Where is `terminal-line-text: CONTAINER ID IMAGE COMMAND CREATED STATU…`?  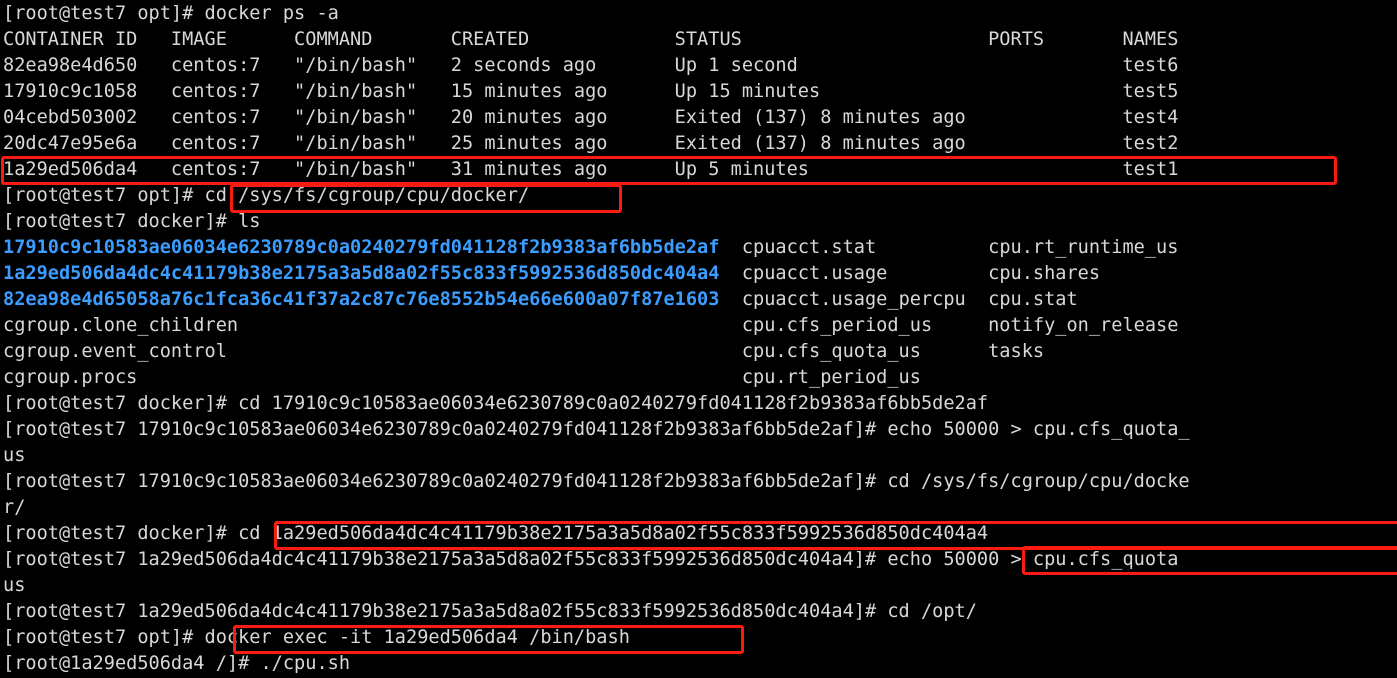
terminal-line-text: CONTAINER ID IMAGE COMMAND CREATED STATU… is located at coordinates (591, 39).